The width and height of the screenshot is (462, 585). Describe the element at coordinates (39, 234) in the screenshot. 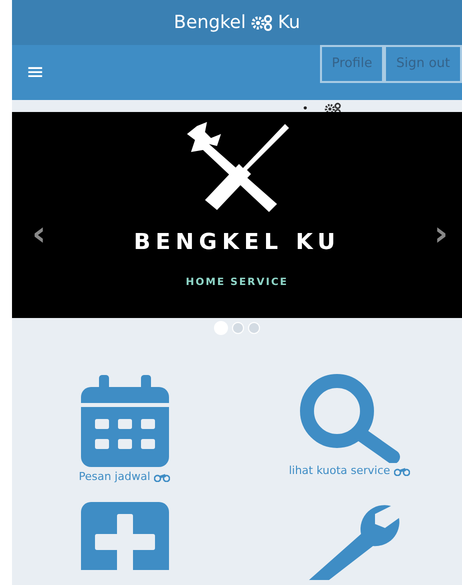

I see `previous-button: ‹` at that location.